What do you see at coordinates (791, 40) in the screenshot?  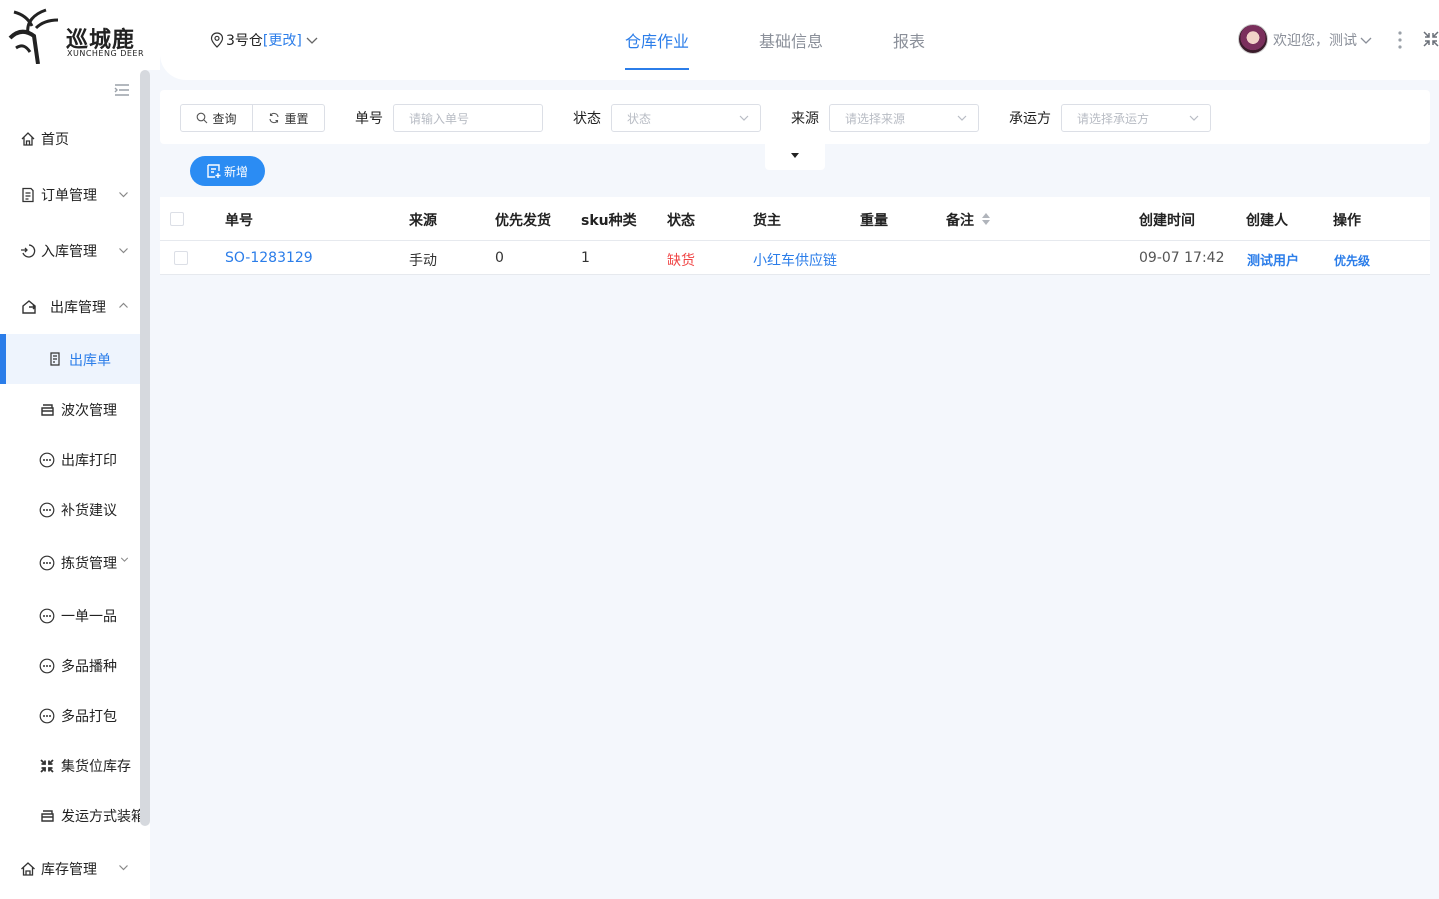 I see `tab-basic-info: 基础信息` at bounding box center [791, 40].